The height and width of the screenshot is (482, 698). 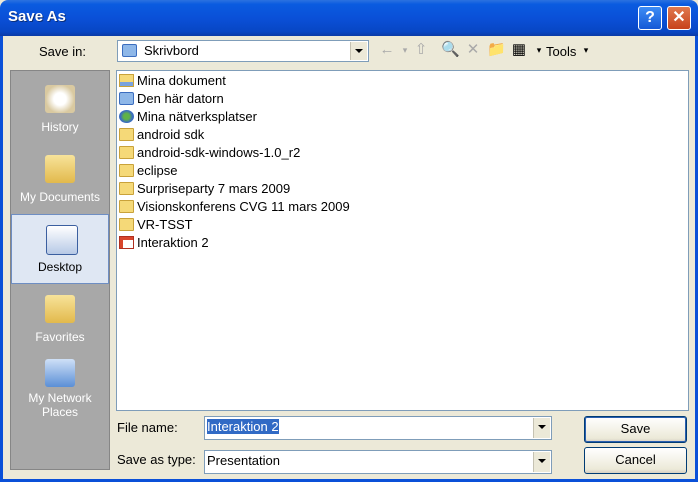 What do you see at coordinates (148, 171) in the screenshot?
I see `list-item: eclipse` at bounding box center [148, 171].